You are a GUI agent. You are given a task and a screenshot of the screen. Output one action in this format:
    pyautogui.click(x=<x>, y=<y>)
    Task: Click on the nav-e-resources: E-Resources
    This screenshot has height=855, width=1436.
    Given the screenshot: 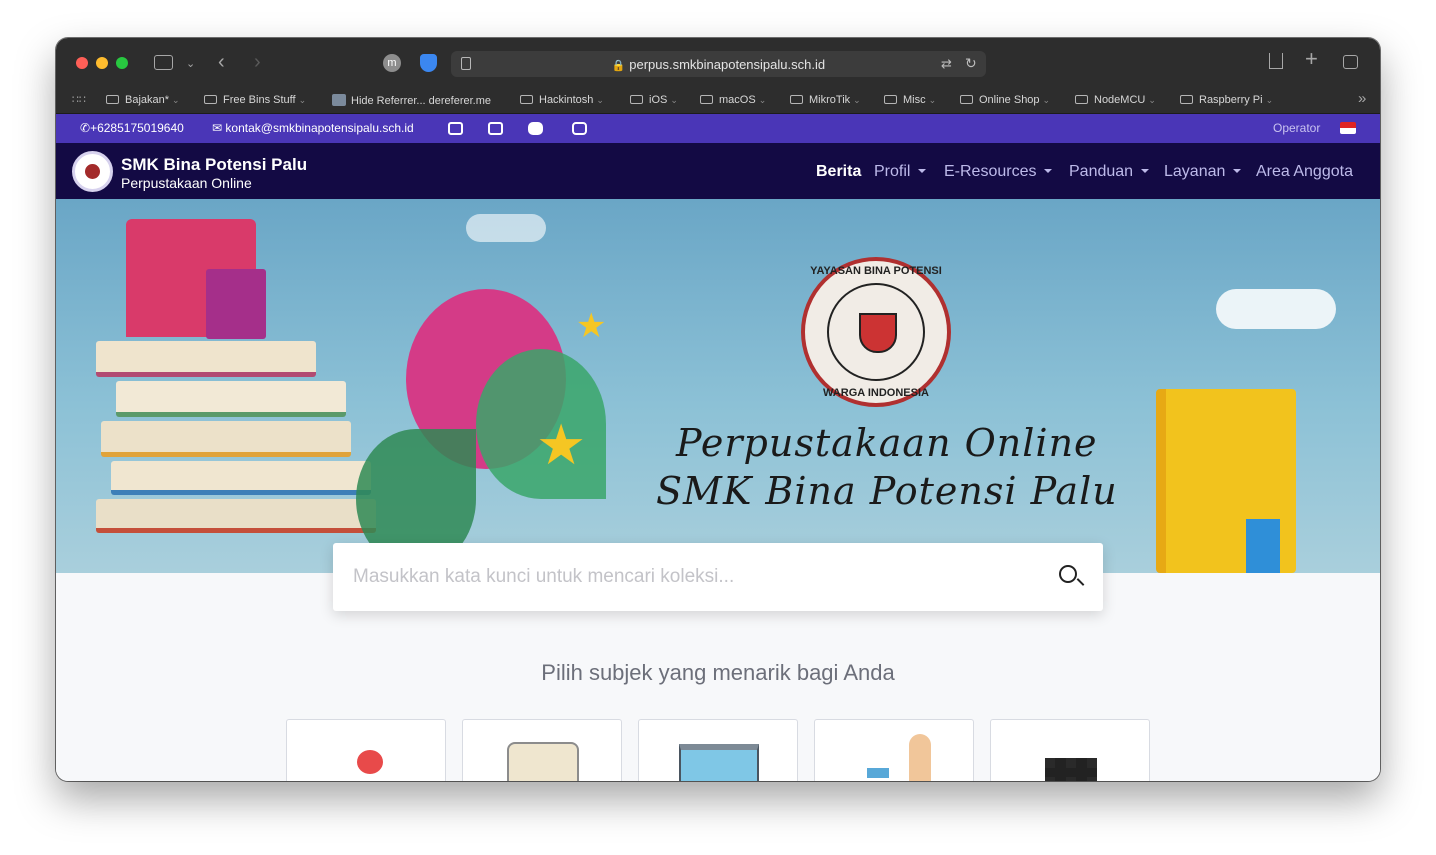 What is the action you would take?
    pyautogui.click(x=998, y=172)
    